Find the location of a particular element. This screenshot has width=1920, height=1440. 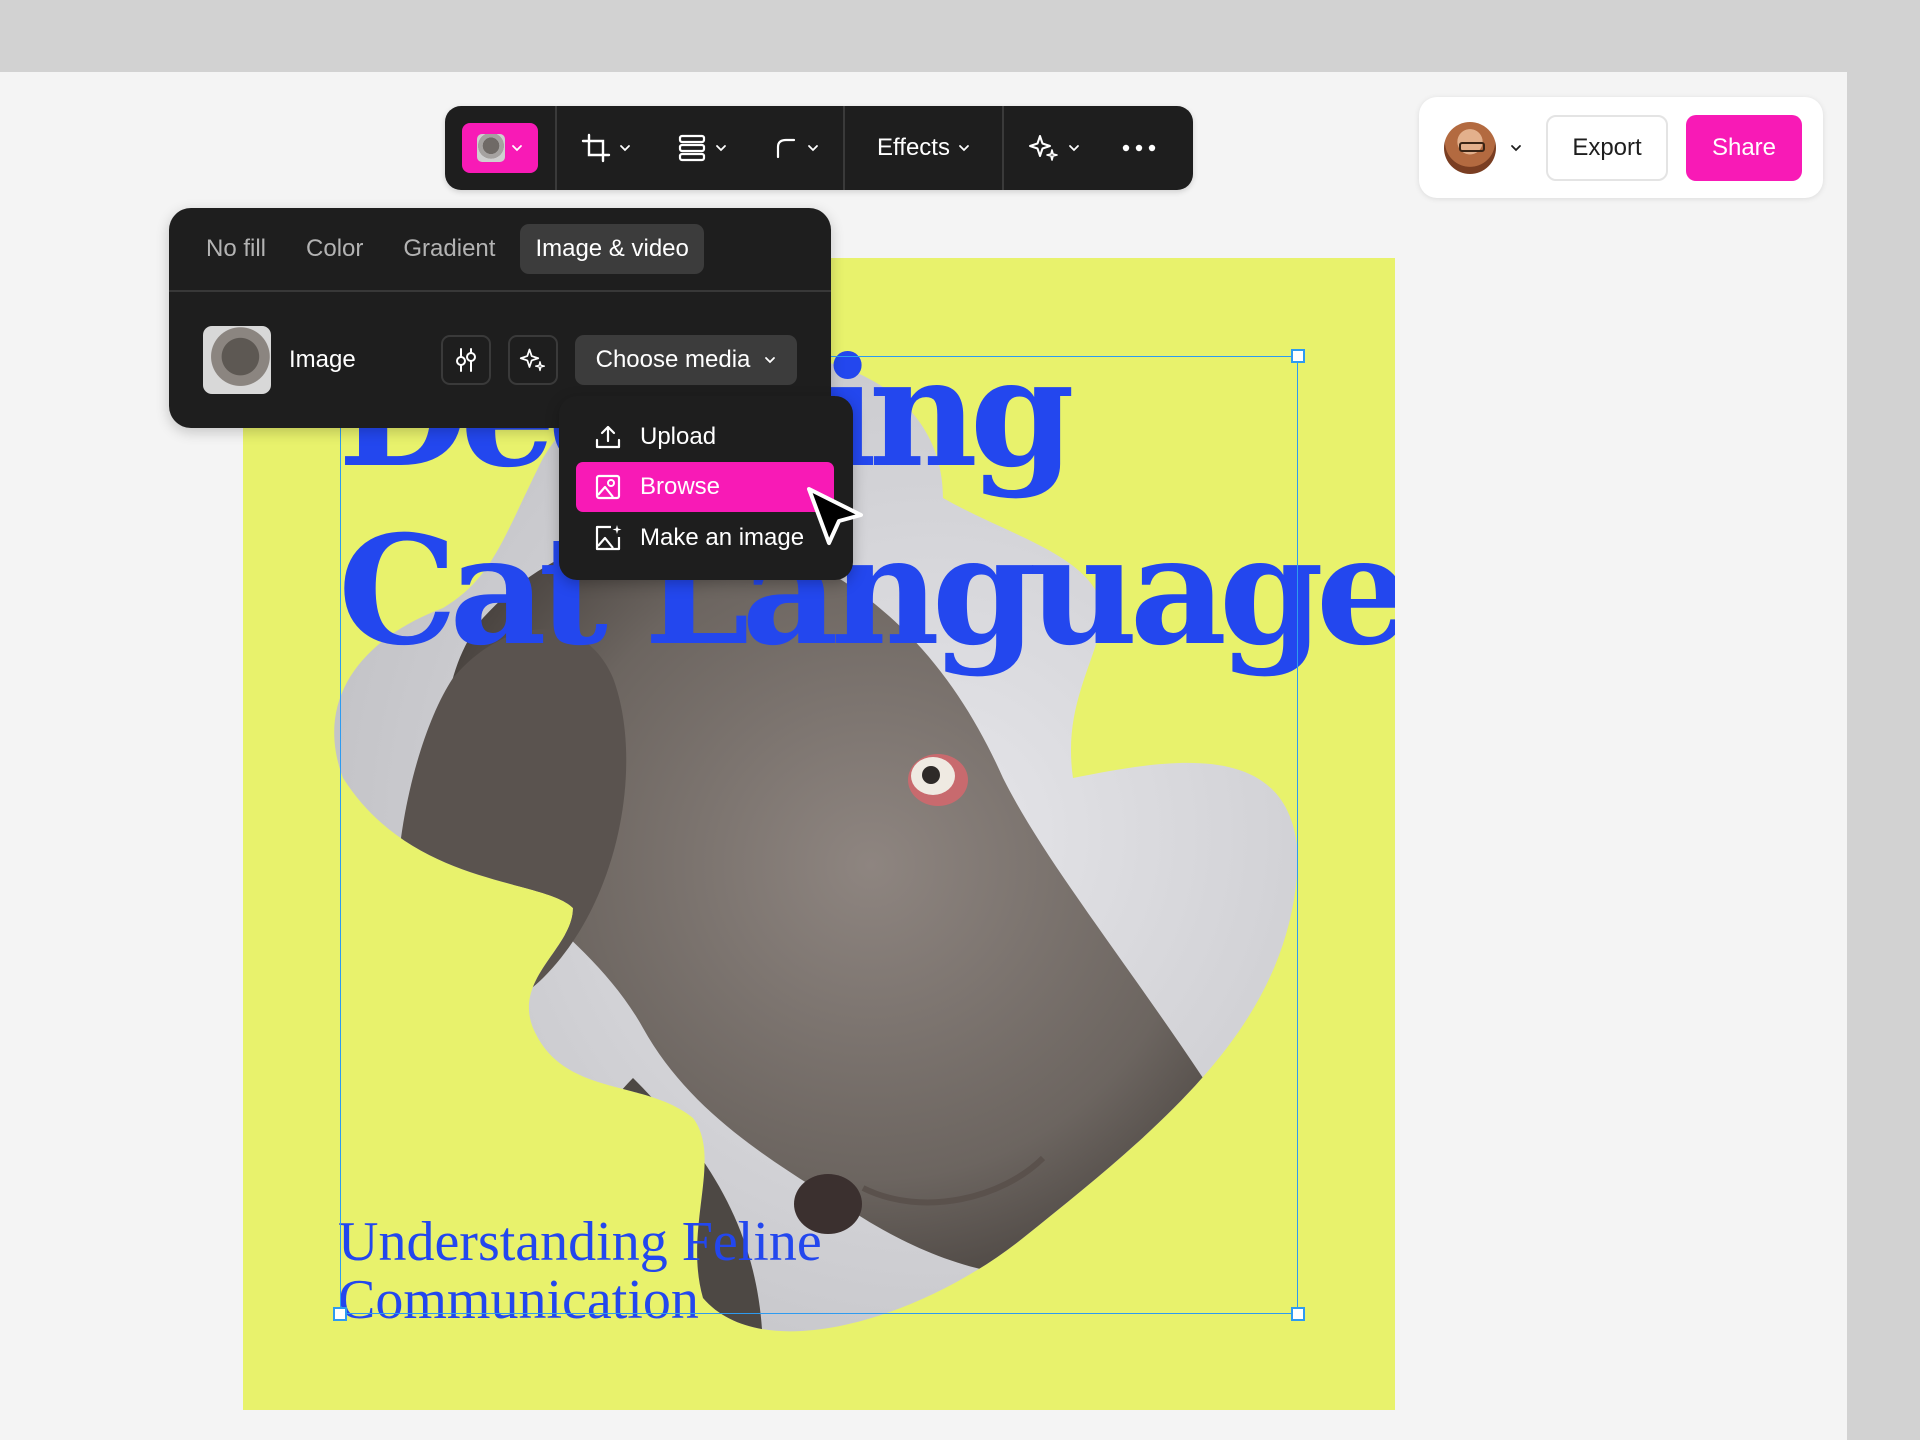

image-generate-icon is located at coordinates (608, 538).